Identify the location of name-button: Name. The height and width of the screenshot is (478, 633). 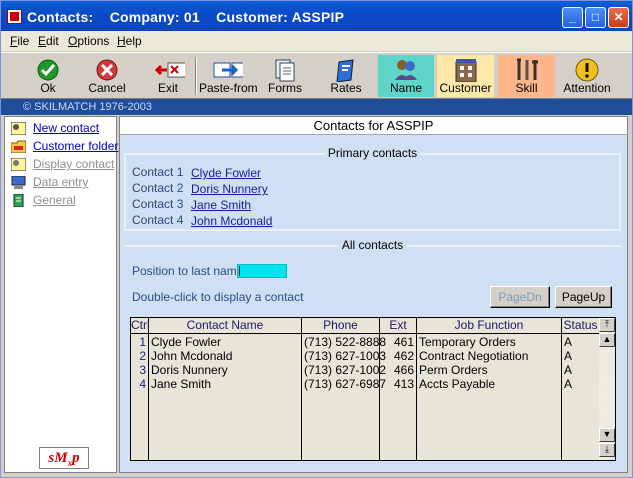
(406, 76).